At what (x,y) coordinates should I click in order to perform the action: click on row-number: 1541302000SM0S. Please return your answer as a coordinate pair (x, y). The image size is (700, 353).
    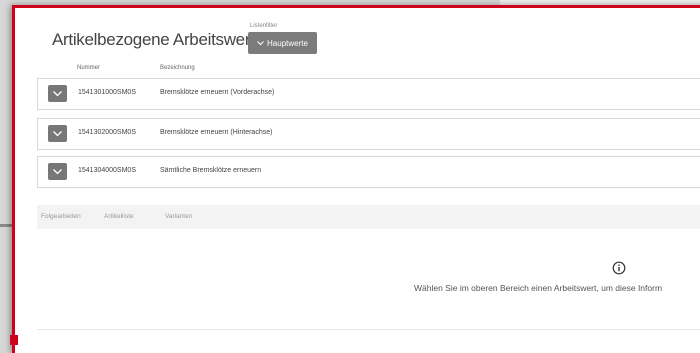
    Looking at the image, I should click on (107, 132).